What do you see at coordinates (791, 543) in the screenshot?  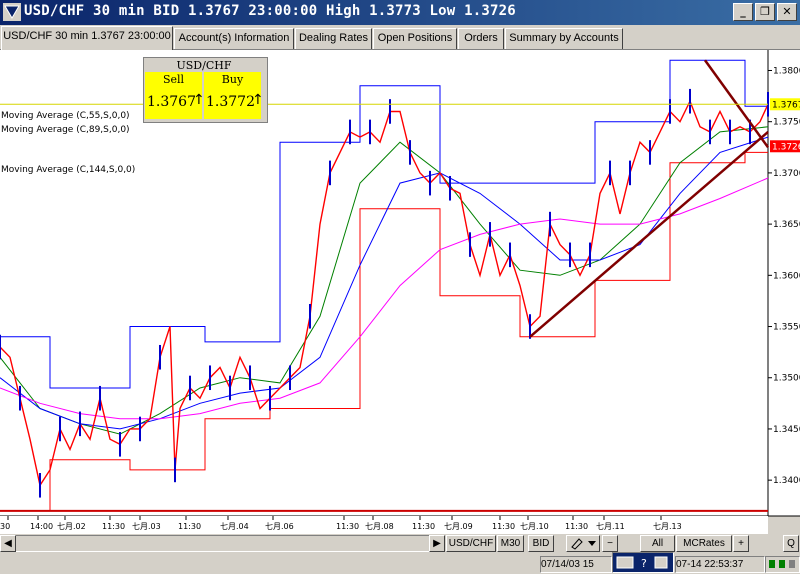 I see `q-button: Q` at bounding box center [791, 543].